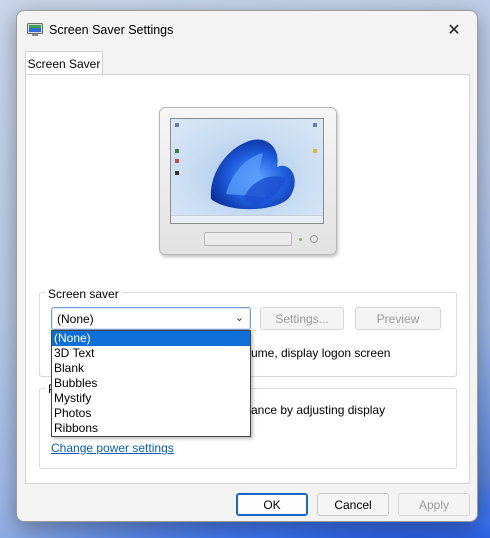 The width and height of the screenshot is (490, 538). What do you see at coordinates (248, 239) in the screenshot?
I see `monitor-slot` at bounding box center [248, 239].